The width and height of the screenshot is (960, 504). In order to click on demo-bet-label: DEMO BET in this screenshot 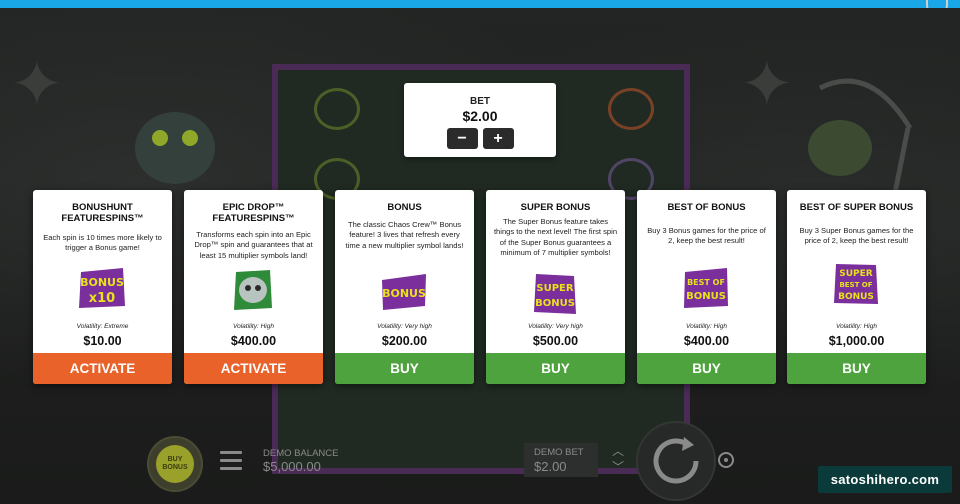, I will do `click(559, 452)`.